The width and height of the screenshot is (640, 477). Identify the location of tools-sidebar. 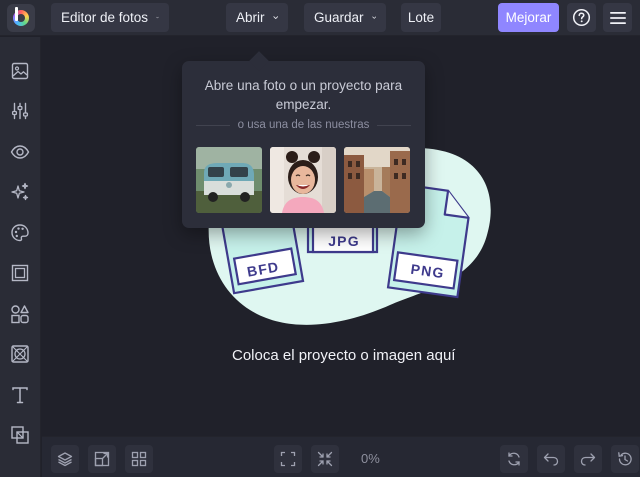
(20, 257).